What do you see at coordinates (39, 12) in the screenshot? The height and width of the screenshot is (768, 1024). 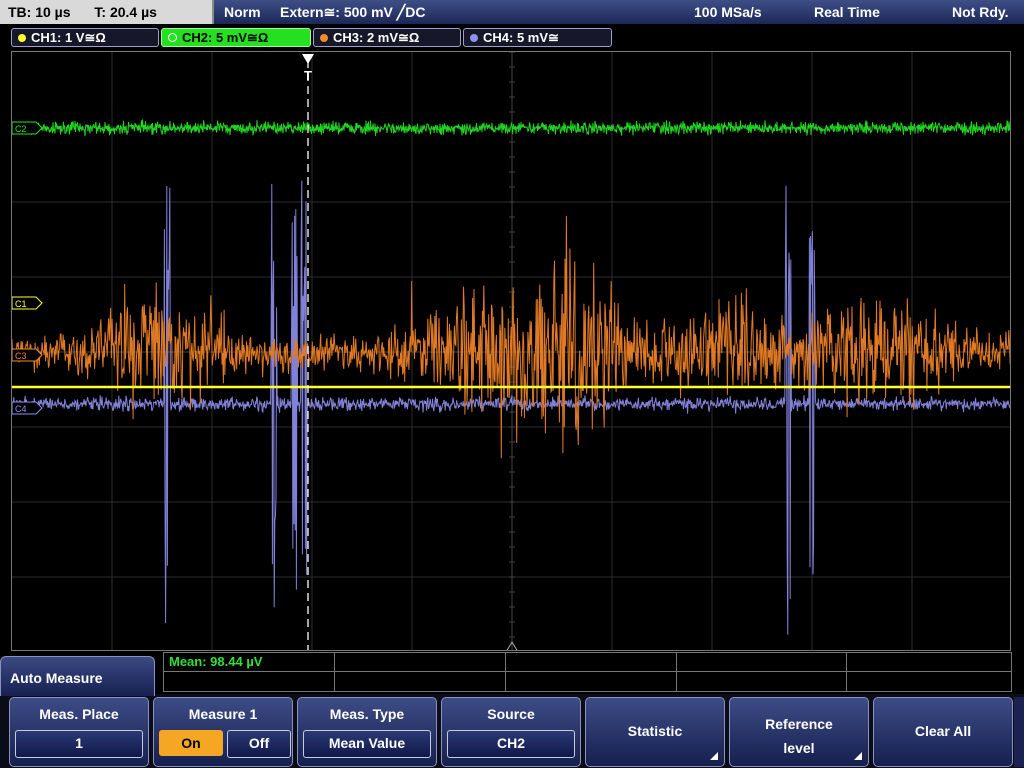 I see `timebase-readout: TB: 10 µs` at bounding box center [39, 12].